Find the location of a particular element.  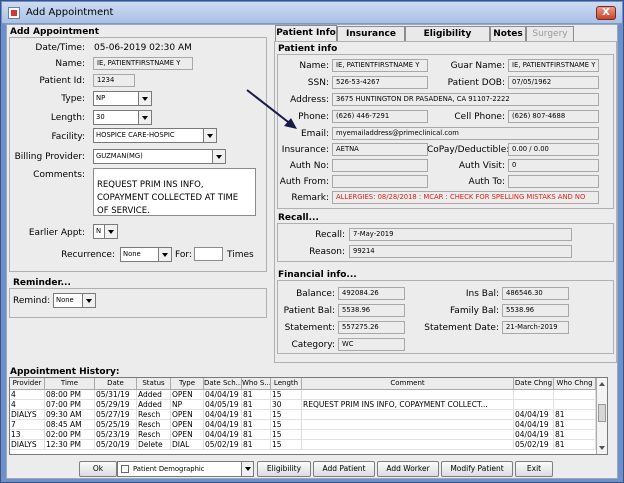

table-cell: 05/20/19 is located at coordinates (116, 444).